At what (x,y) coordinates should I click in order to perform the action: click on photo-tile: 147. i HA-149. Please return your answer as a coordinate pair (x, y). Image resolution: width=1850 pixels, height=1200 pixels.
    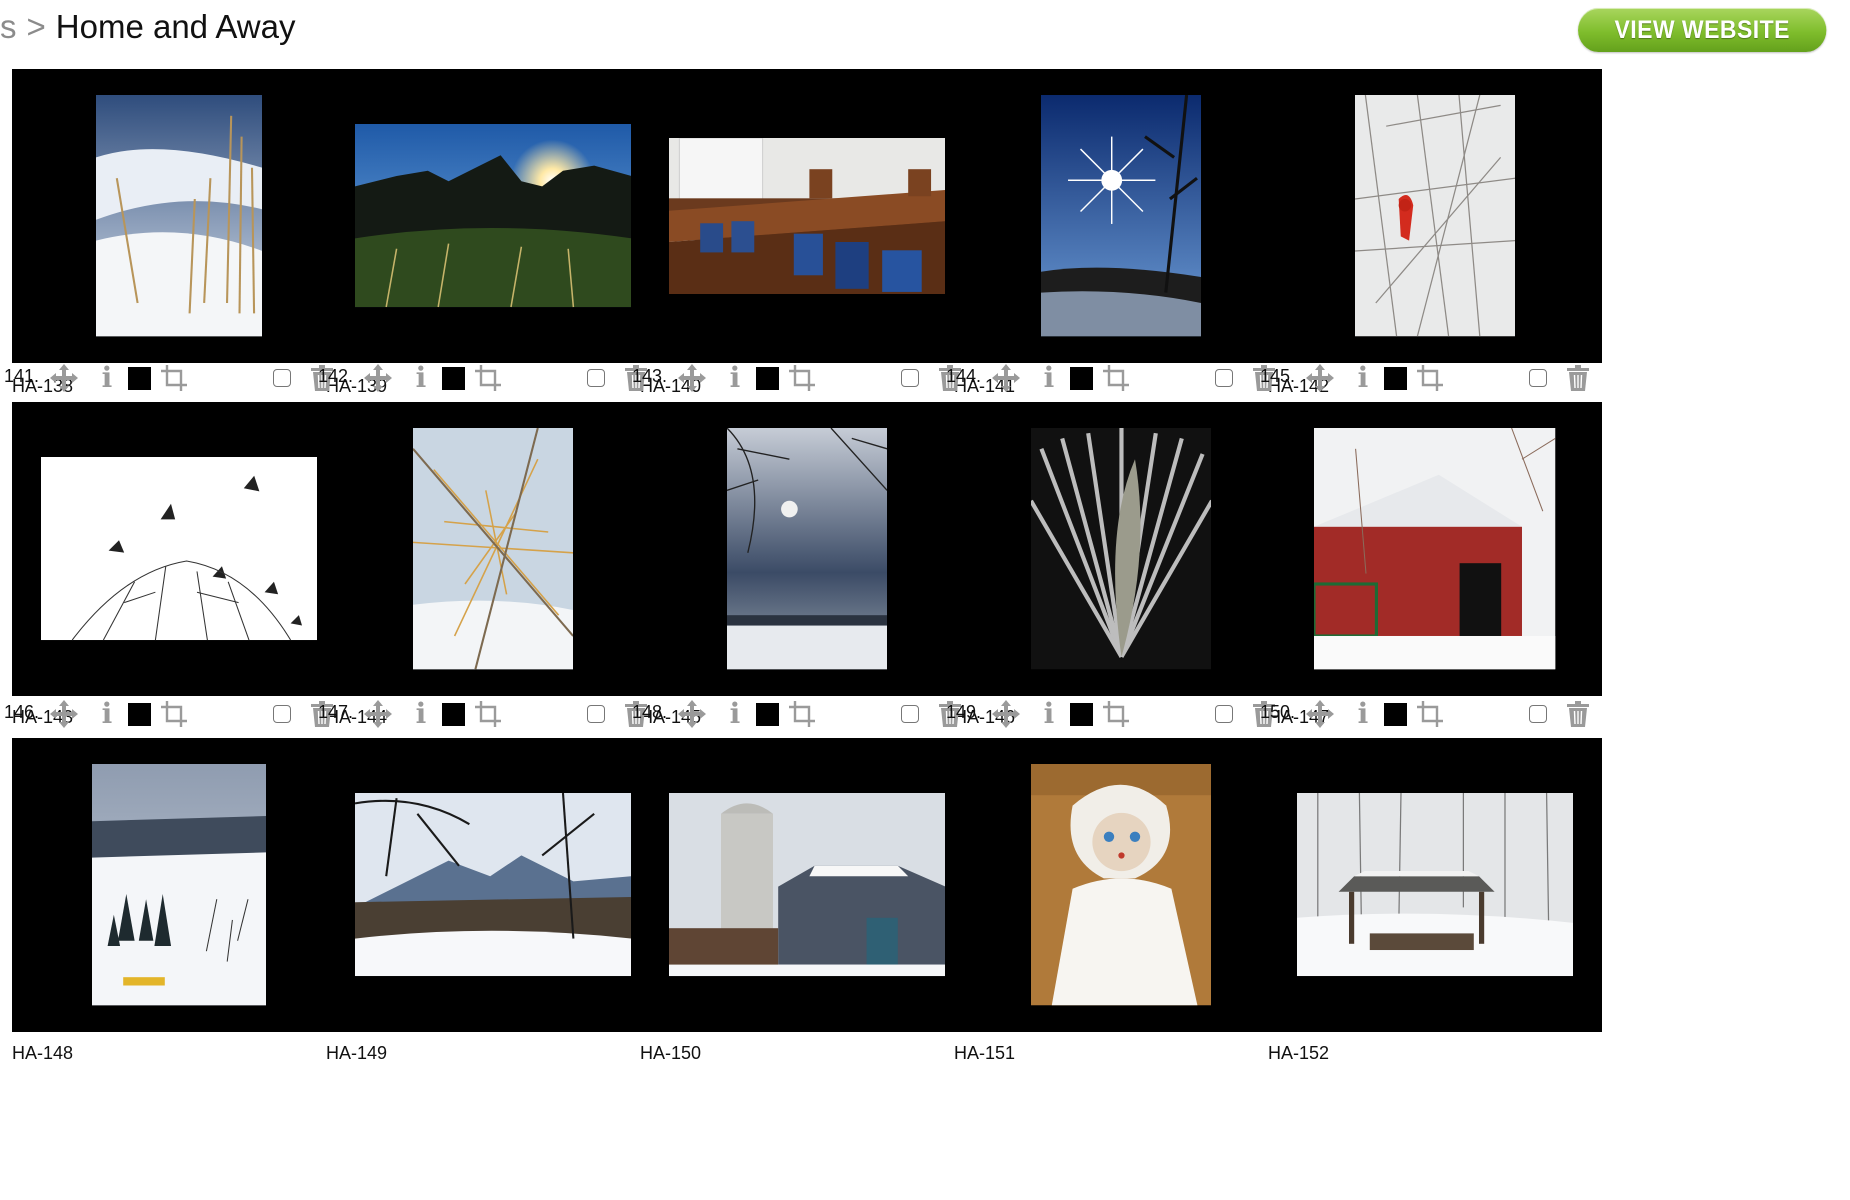
    Looking at the image, I should click on (487, 886).